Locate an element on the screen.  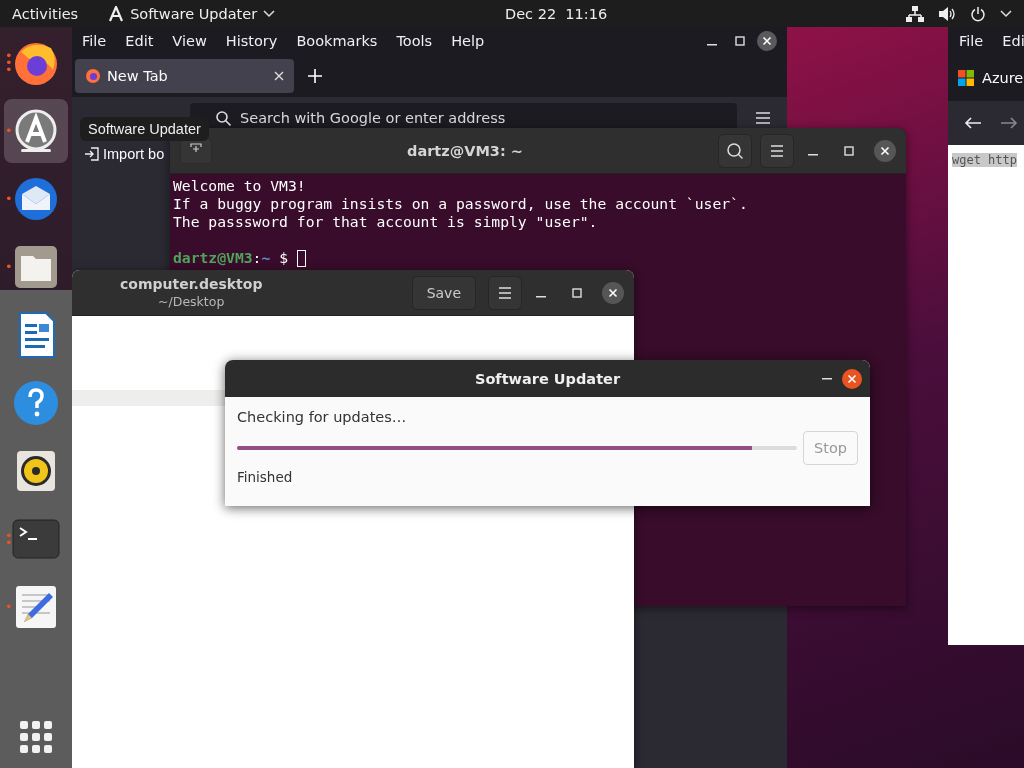
save-button: Save is located at coordinates (443, 292).